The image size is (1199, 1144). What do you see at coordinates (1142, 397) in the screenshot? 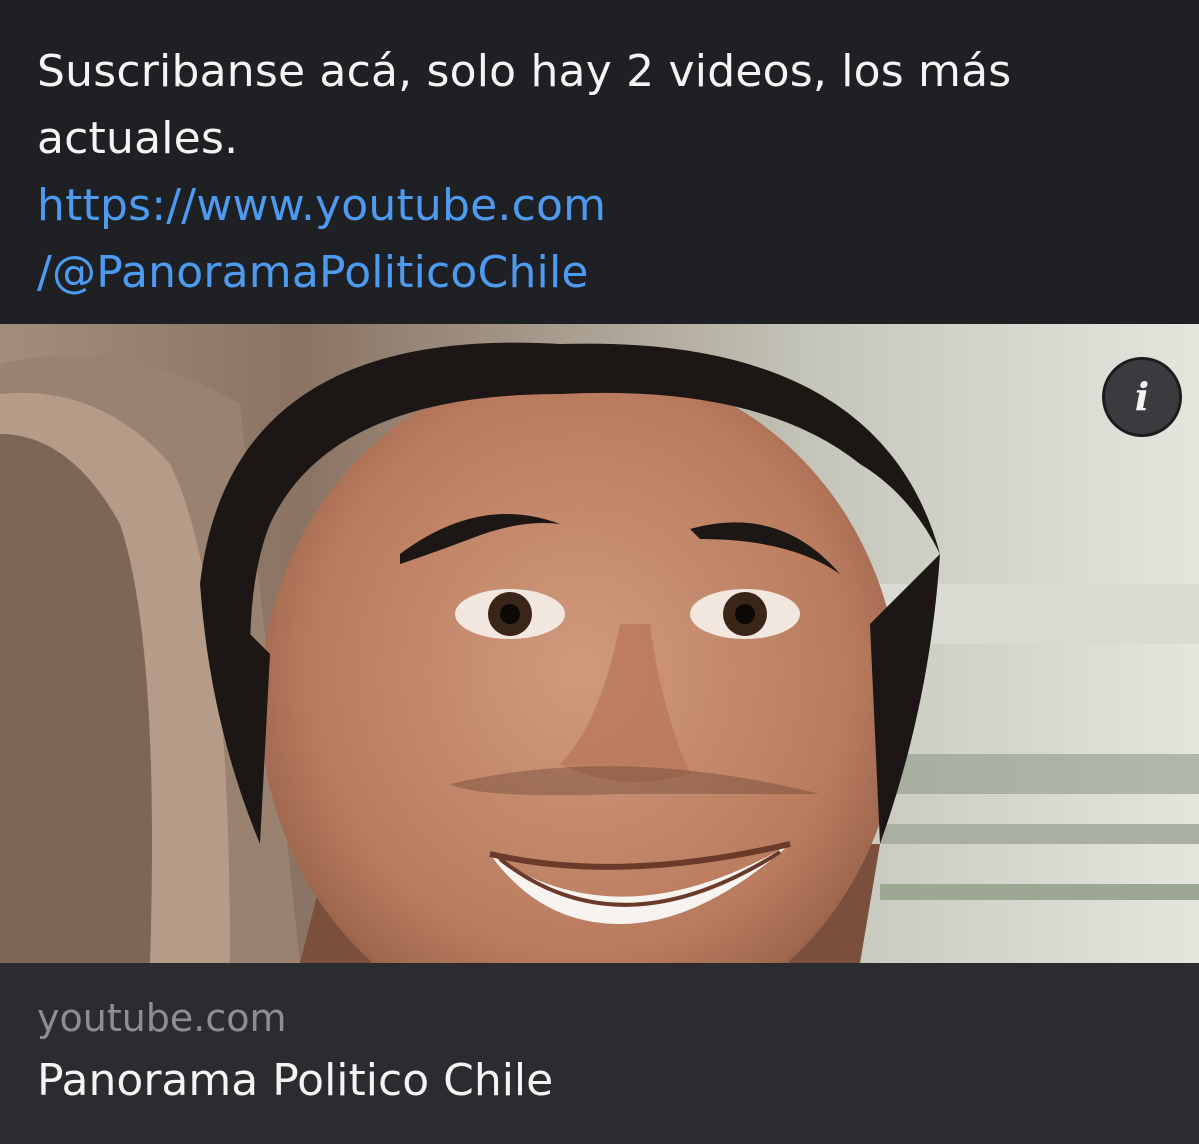
I see `info-icon: i` at bounding box center [1142, 397].